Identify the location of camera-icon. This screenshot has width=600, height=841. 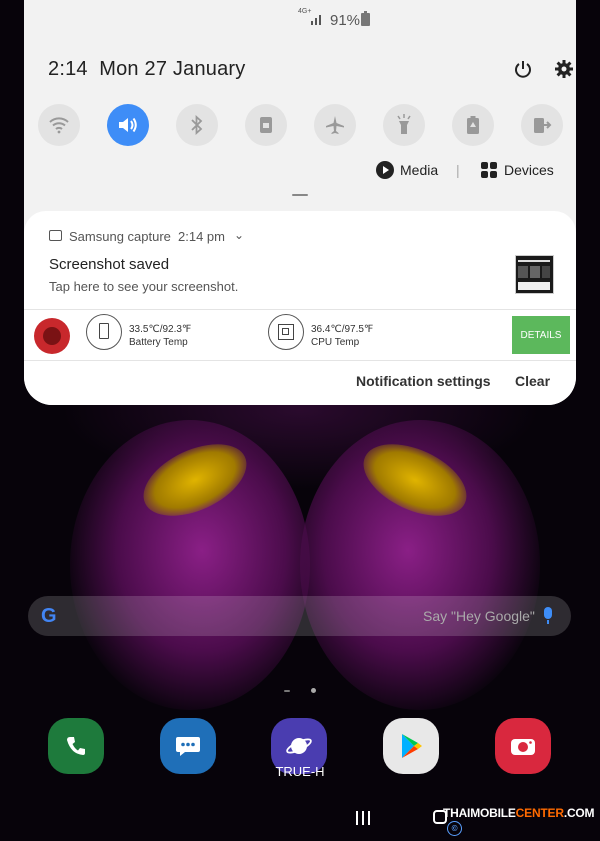
(523, 747).